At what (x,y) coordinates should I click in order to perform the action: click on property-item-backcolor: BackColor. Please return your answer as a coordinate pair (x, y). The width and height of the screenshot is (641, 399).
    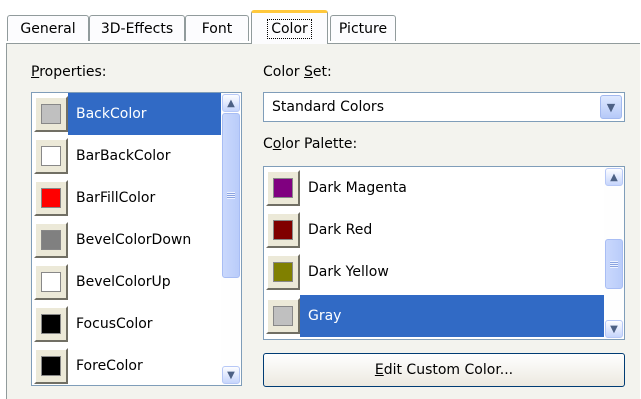
    Looking at the image, I should click on (126, 114).